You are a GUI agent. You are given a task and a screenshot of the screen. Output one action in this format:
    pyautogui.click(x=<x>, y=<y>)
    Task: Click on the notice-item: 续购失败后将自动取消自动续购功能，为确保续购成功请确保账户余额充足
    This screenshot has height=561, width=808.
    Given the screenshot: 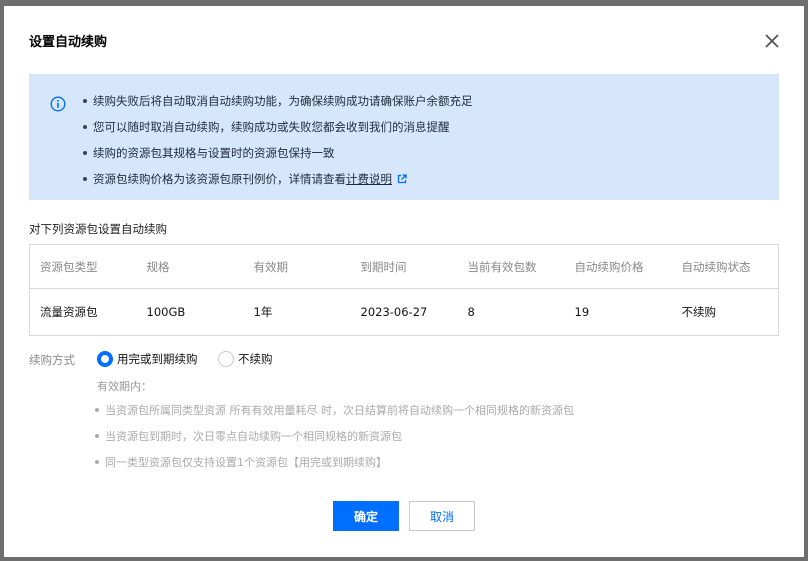 What is the action you would take?
    pyautogui.click(x=278, y=101)
    